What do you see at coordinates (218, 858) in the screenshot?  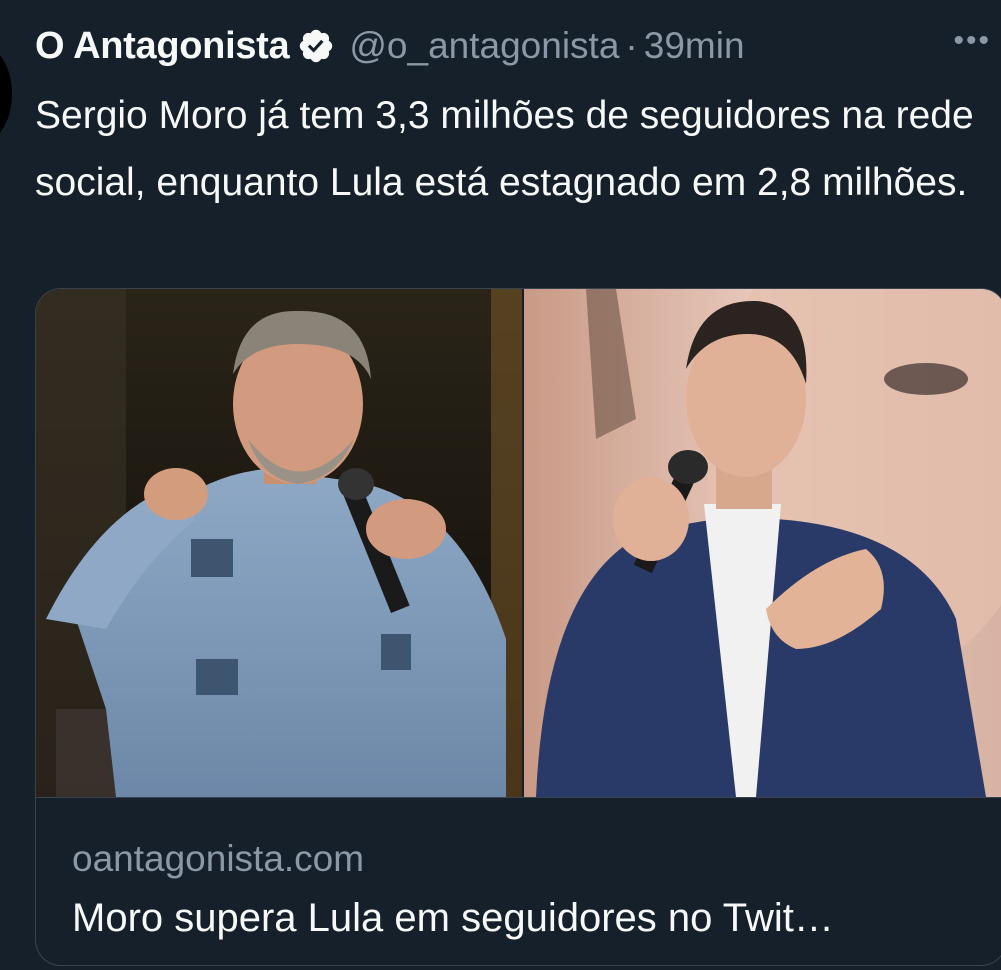 I see `card-domain: oantagonista.com` at bounding box center [218, 858].